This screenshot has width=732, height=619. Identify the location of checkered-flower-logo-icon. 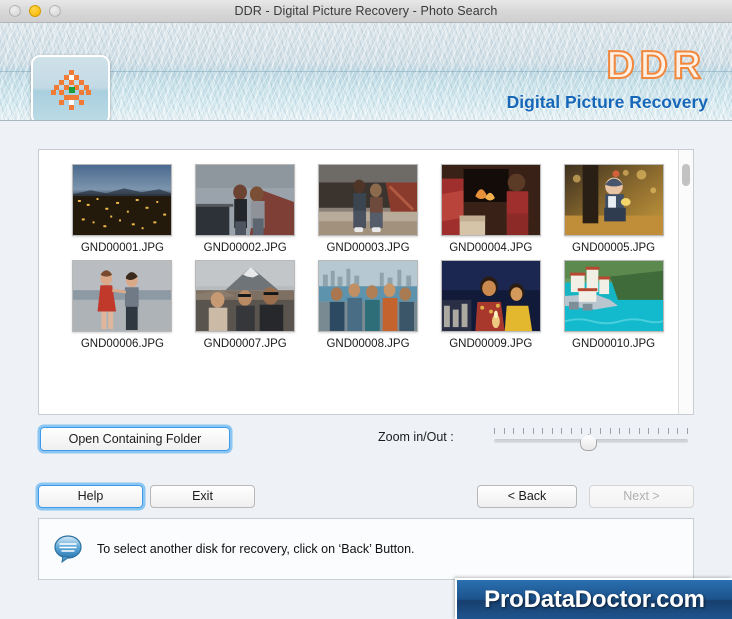
(70, 90).